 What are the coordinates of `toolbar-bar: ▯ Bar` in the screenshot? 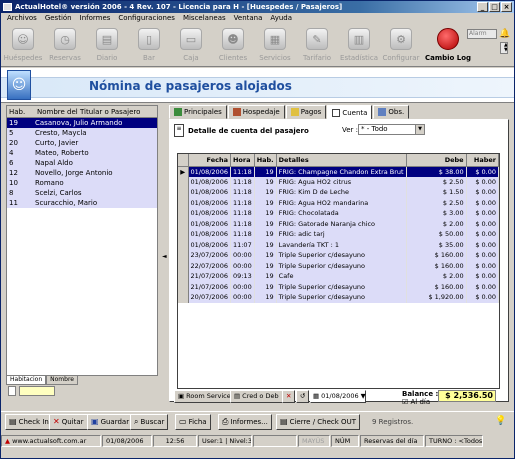 It's located at (149, 45).